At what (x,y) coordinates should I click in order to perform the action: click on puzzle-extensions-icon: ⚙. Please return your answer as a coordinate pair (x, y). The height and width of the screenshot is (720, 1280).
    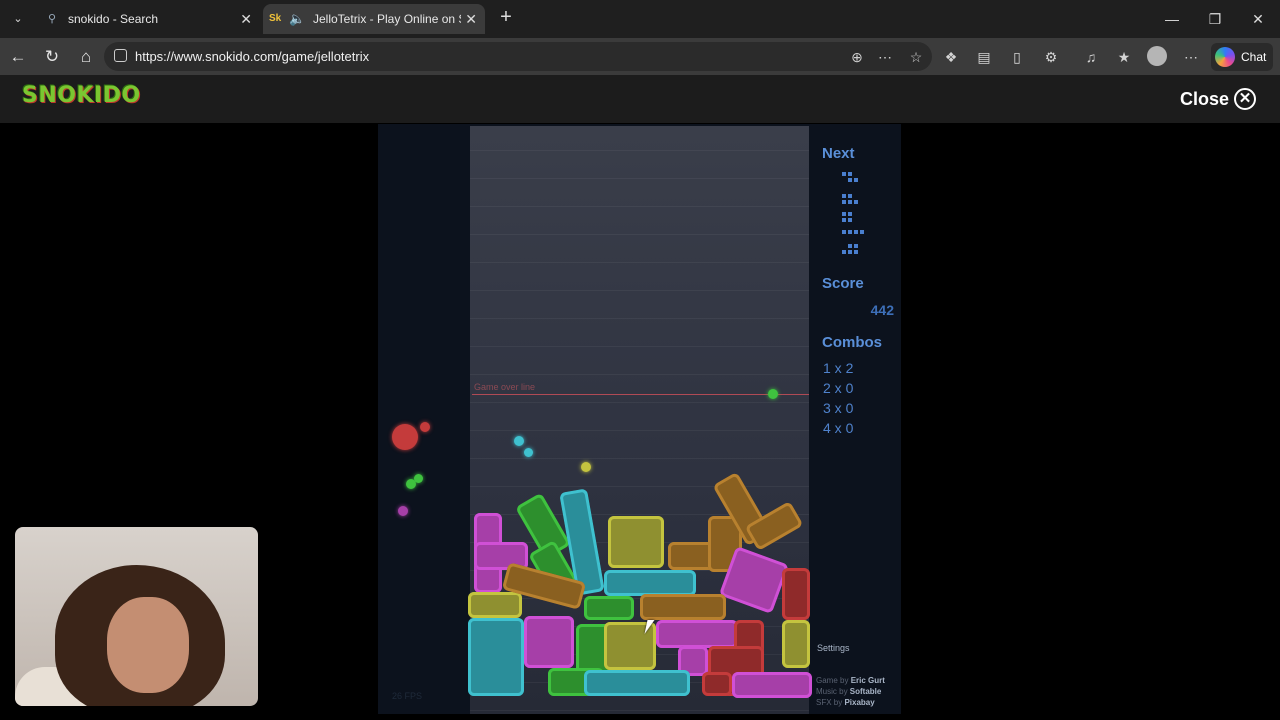
    Looking at the image, I should click on (1051, 57).